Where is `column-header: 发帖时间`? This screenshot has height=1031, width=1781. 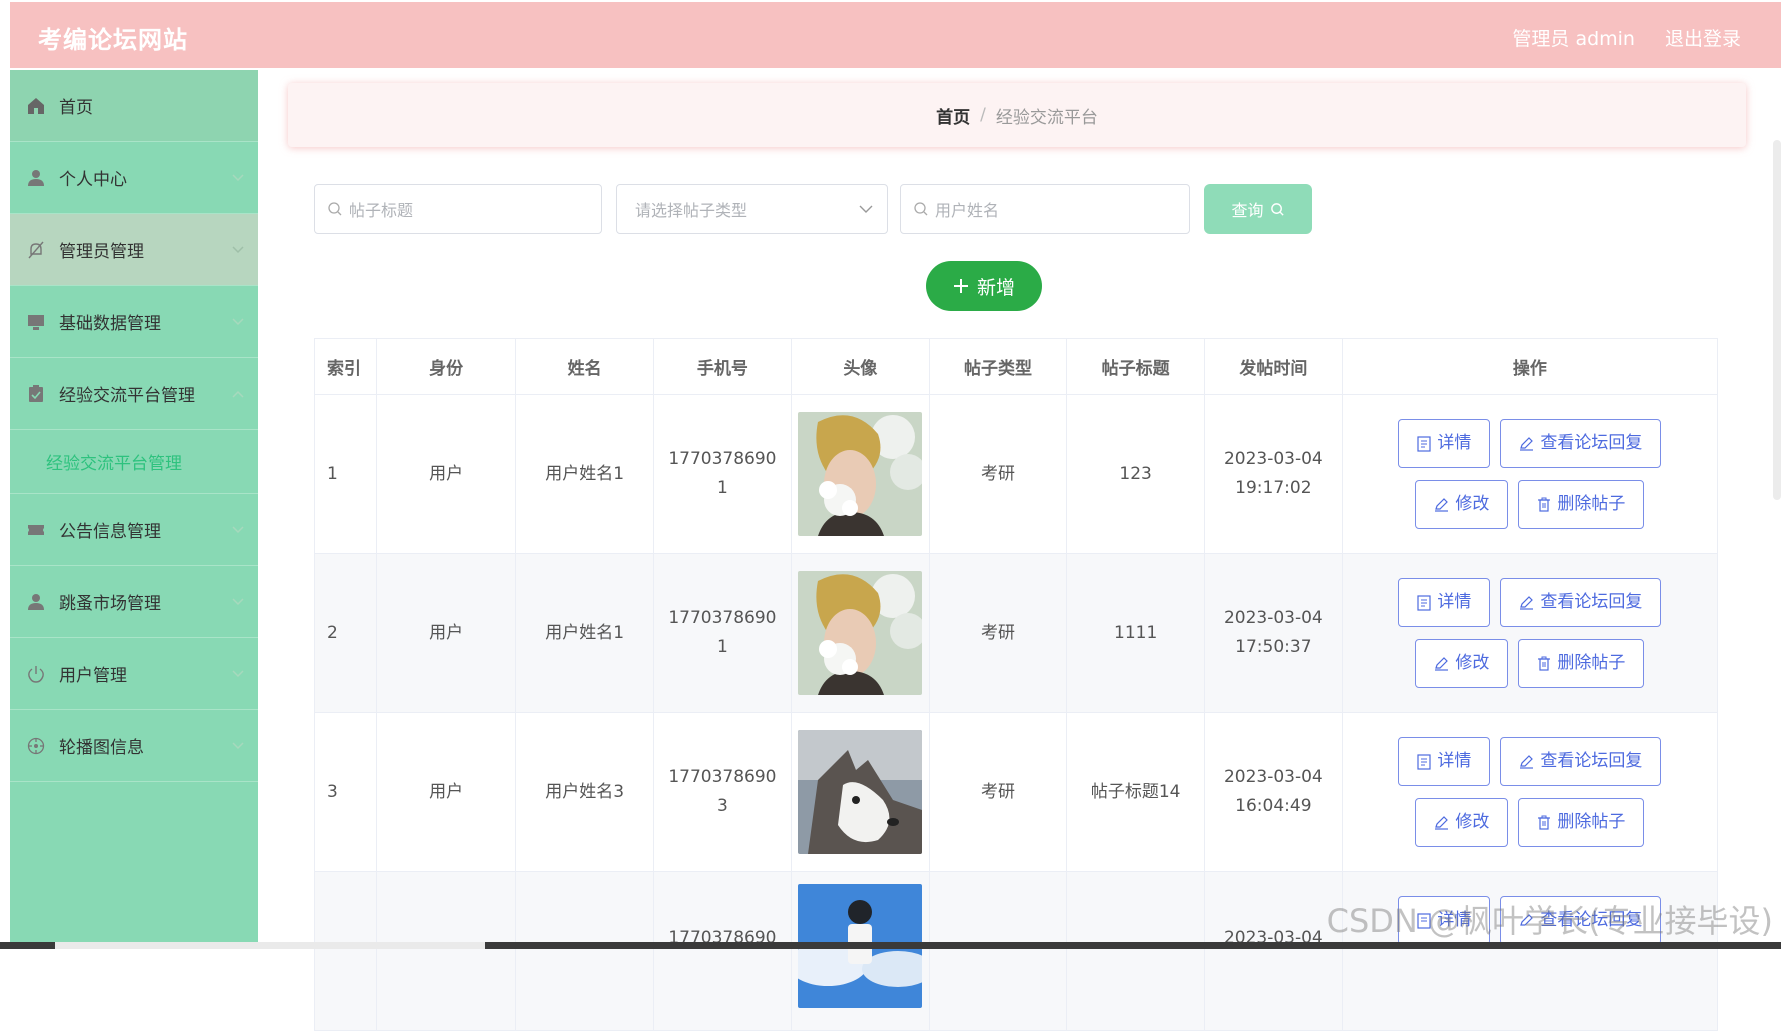
column-header: 发帖时间 is located at coordinates (1273, 366).